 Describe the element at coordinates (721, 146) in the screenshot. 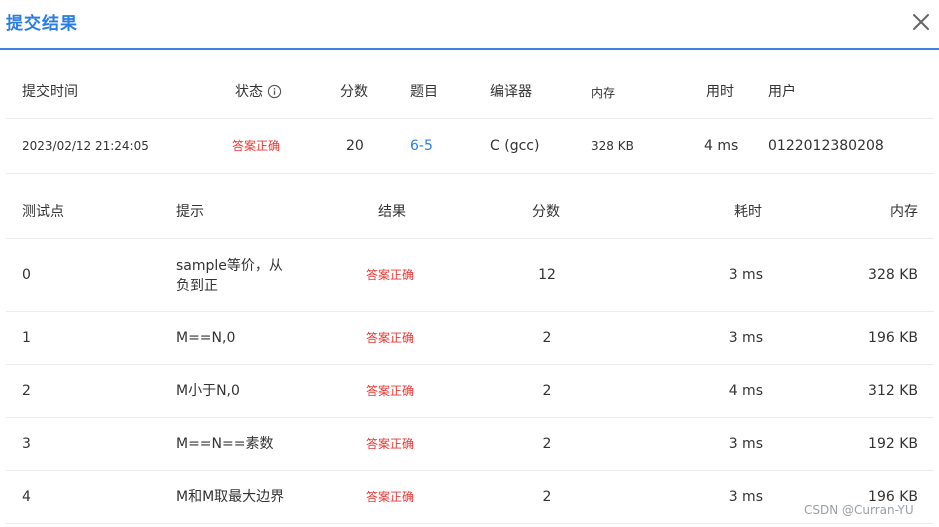

I see `time-used-value: 4 ms` at that location.